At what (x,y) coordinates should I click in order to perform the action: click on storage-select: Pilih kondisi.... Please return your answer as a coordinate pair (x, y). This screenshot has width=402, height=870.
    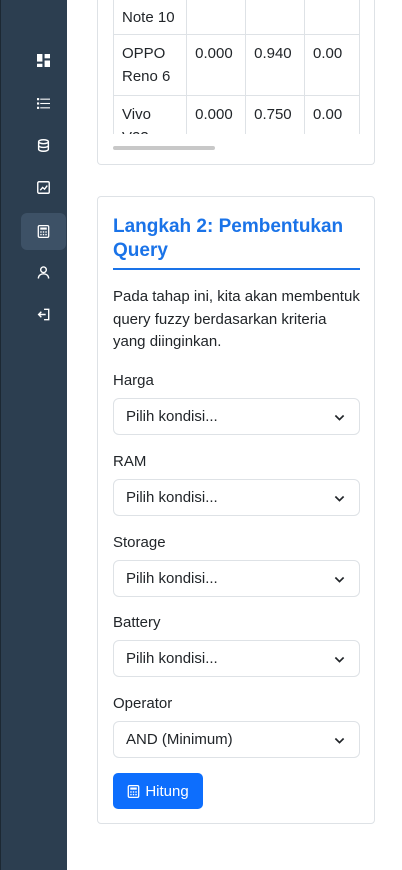
    Looking at the image, I should click on (236, 578).